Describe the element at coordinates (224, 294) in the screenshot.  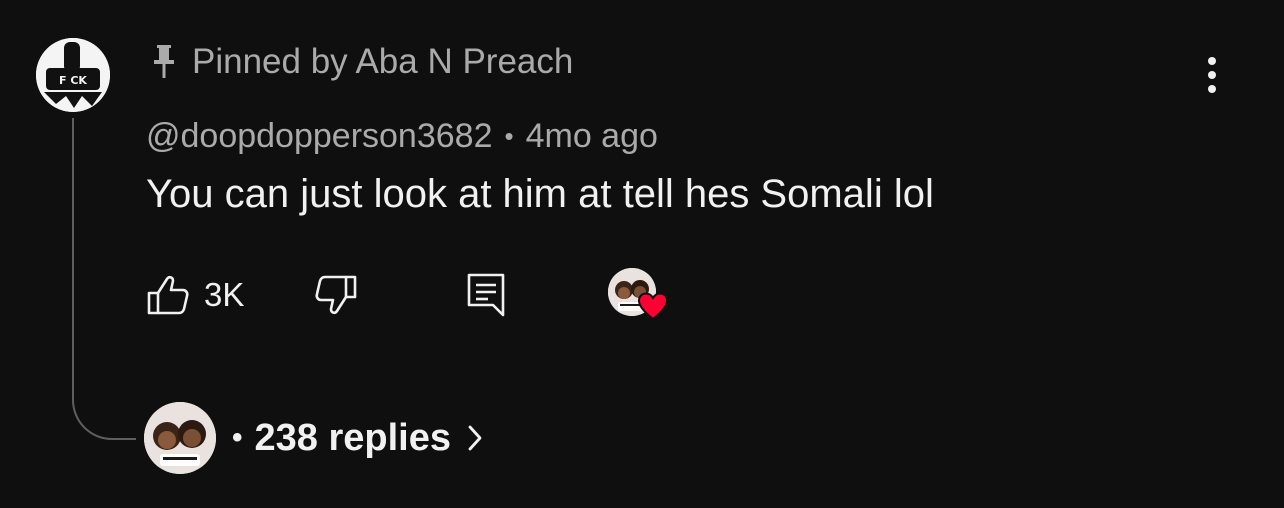
I see `like-count: 3K` at that location.